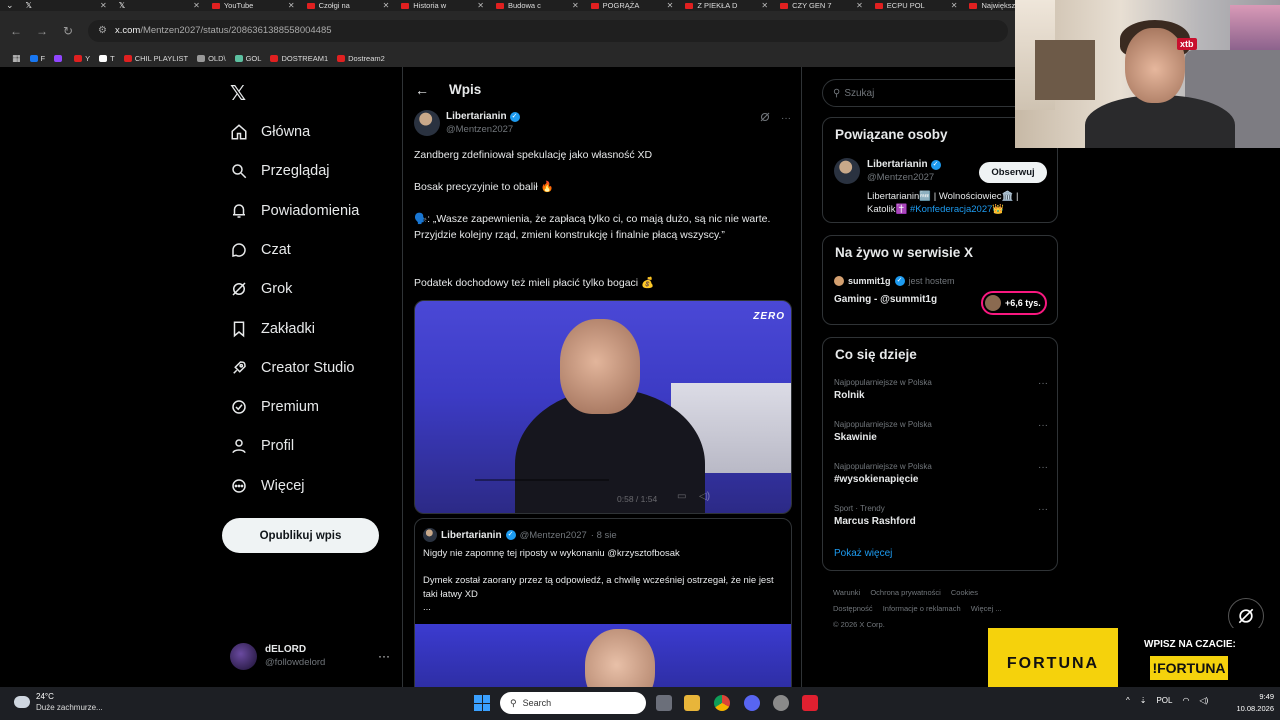 The image size is (1280, 720). I want to click on discord-icon, so click(752, 703).